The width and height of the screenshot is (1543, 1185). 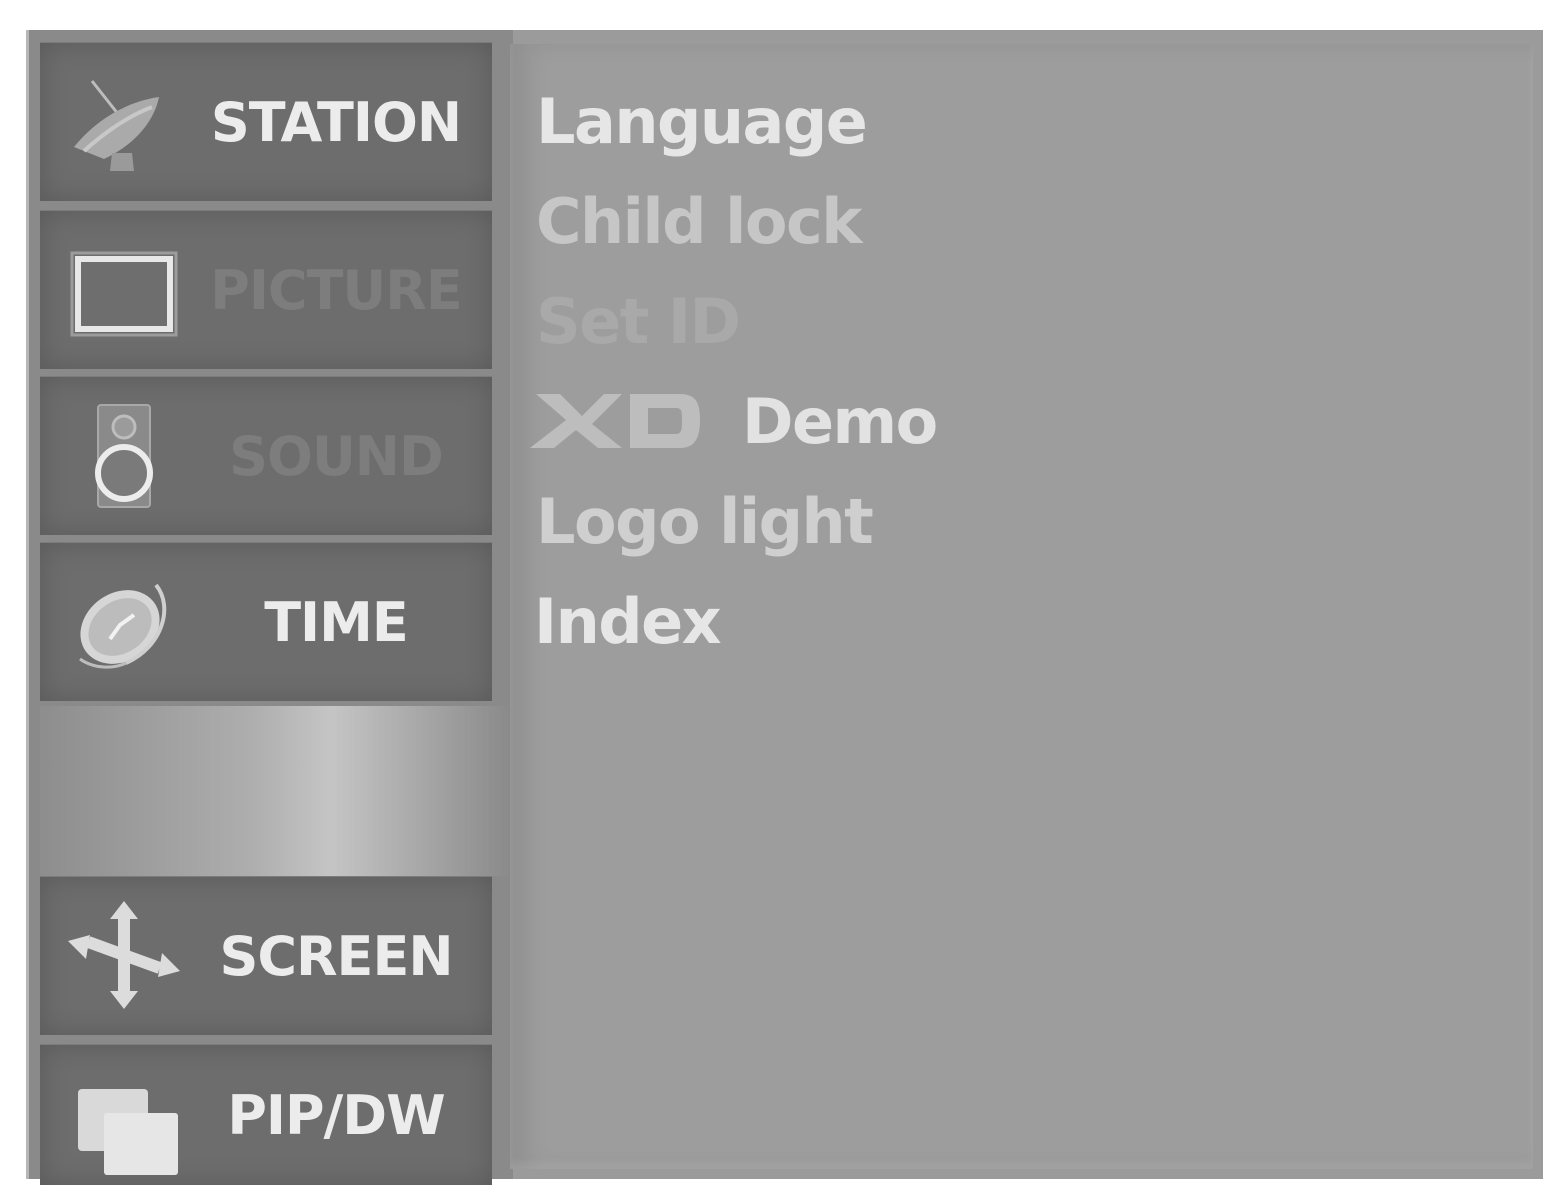 I want to click on tab-pip-dw-label: PIP/DW, so click(x=336, y=1115).